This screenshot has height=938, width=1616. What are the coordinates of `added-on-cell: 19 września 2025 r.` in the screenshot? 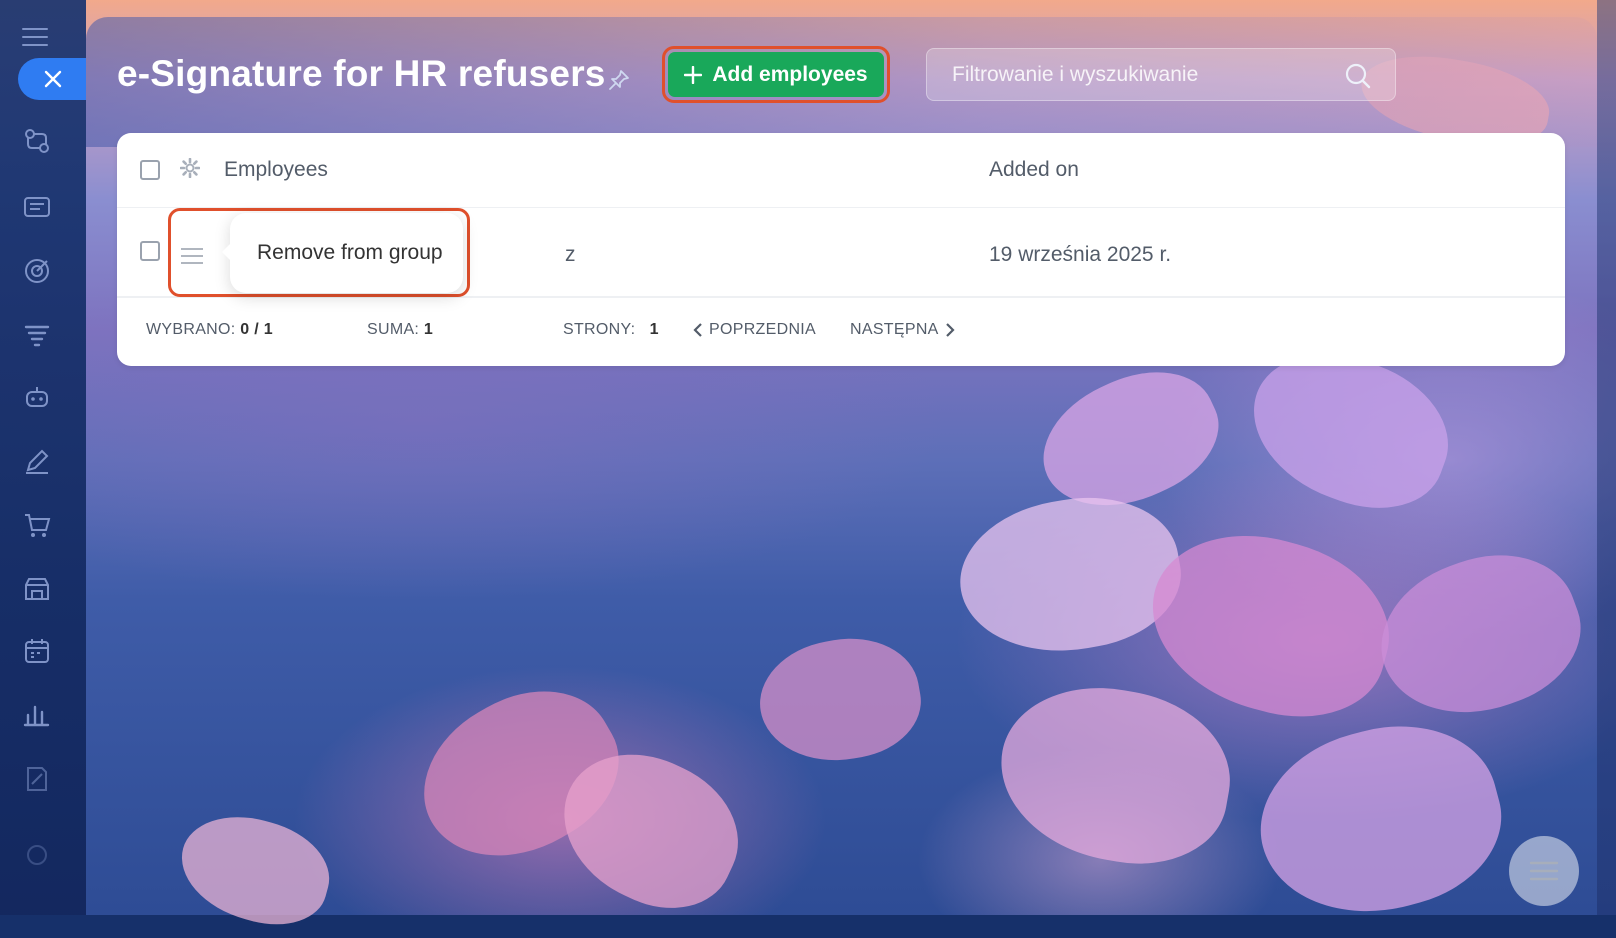 It's located at (1080, 254).